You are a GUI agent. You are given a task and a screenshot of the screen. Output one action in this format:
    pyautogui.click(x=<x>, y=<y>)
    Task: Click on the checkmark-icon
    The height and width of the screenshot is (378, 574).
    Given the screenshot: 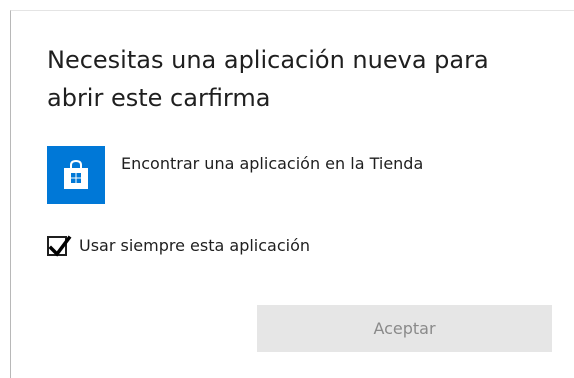 What is the action you would take?
    pyautogui.click(x=60, y=246)
    